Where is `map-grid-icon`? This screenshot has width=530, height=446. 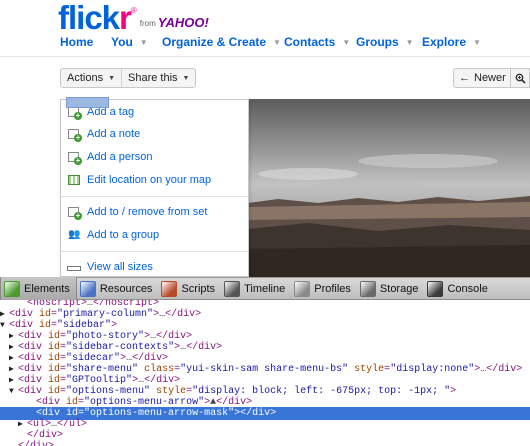 map-grid-icon is located at coordinates (74, 180).